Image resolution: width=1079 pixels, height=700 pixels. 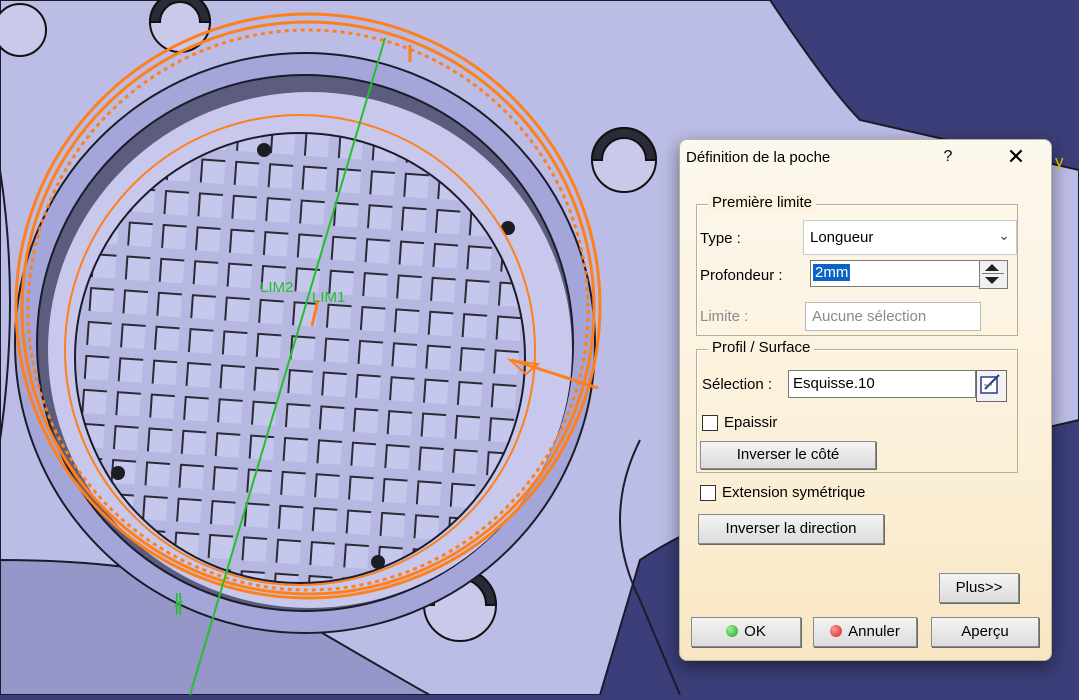 I want to click on limit-field: Aucune sélection, so click(x=893, y=316).